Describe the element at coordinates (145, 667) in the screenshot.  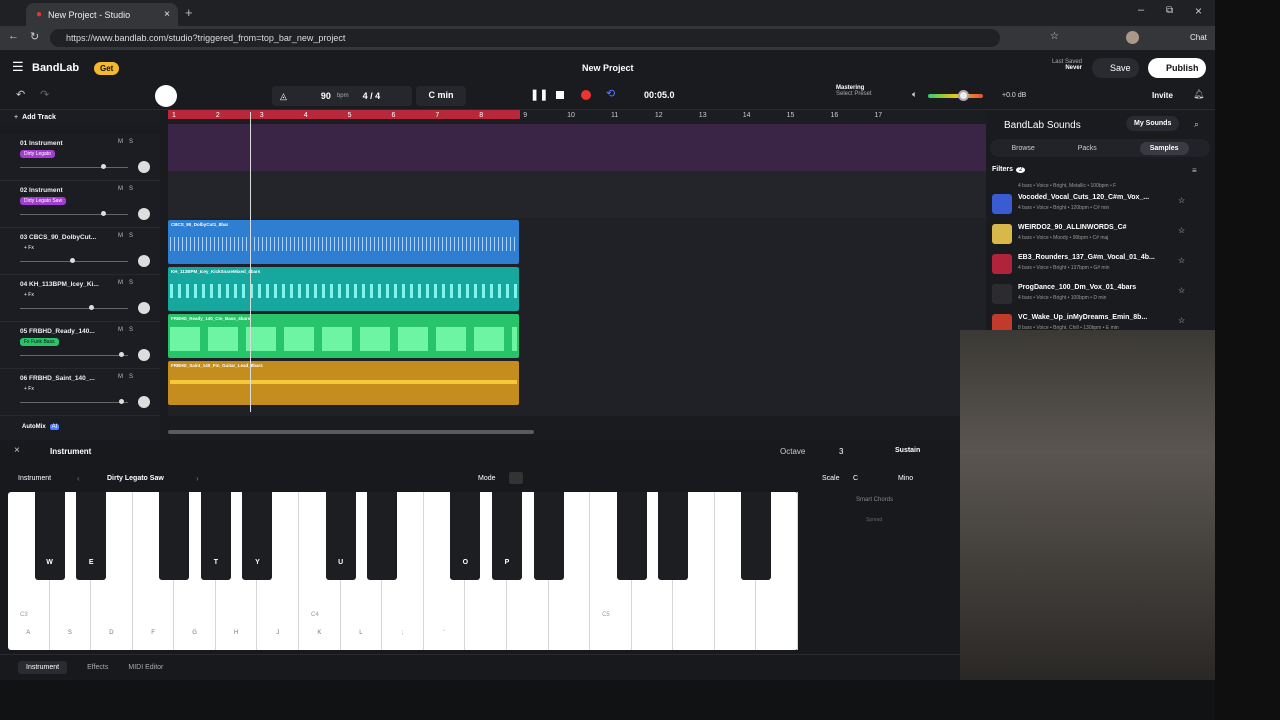
I see `bottom-tab-midi-editor: MIDI Editor` at that location.